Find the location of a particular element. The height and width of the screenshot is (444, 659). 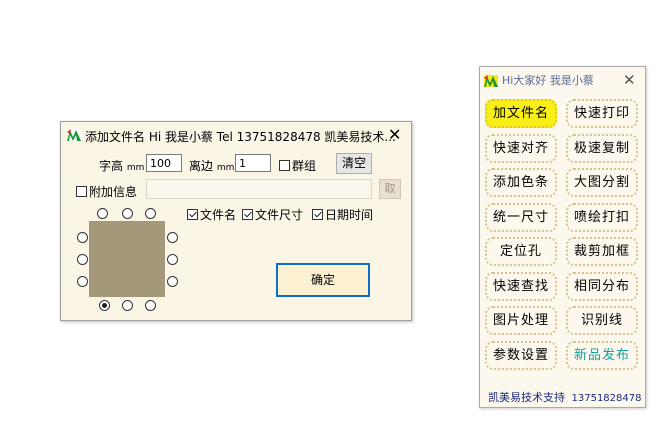

support-phone: 13751828478 is located at coordinates (606, 398).